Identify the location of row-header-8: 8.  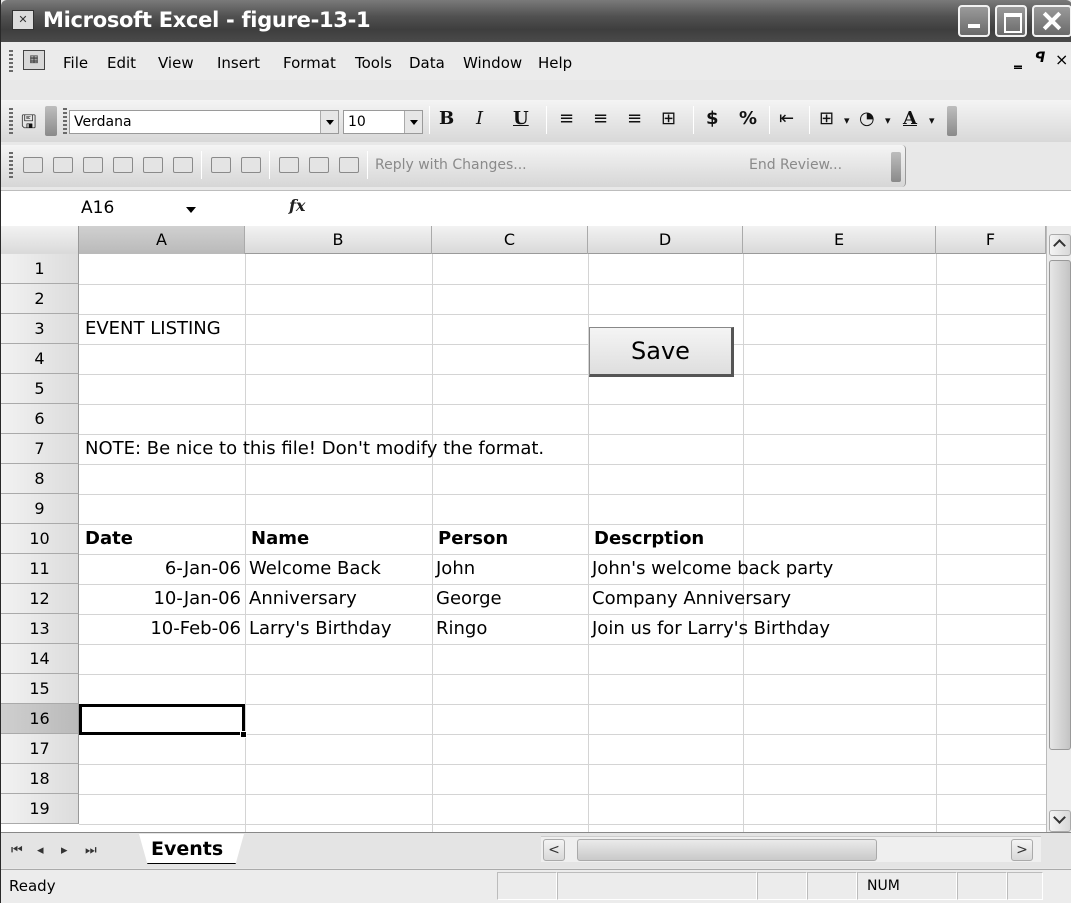
(40, 479).